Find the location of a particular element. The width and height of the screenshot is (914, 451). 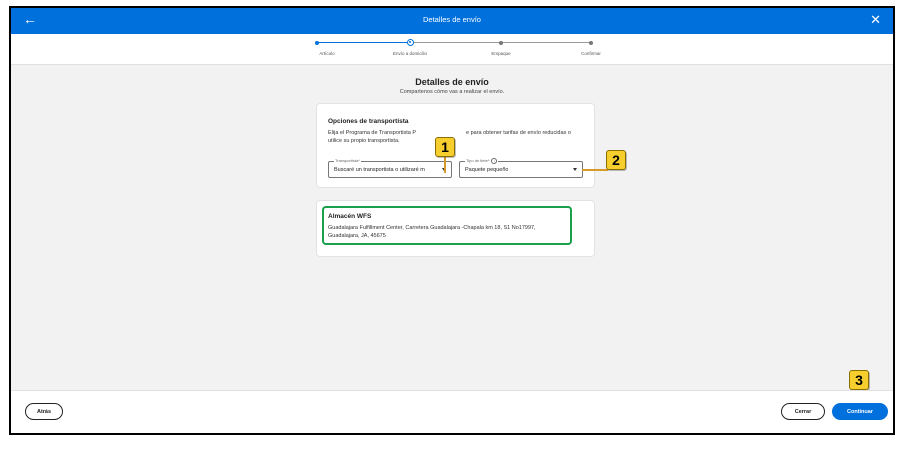

carrier-description-line2: utilice su propio transportista. is located at coordinates (364, 141).